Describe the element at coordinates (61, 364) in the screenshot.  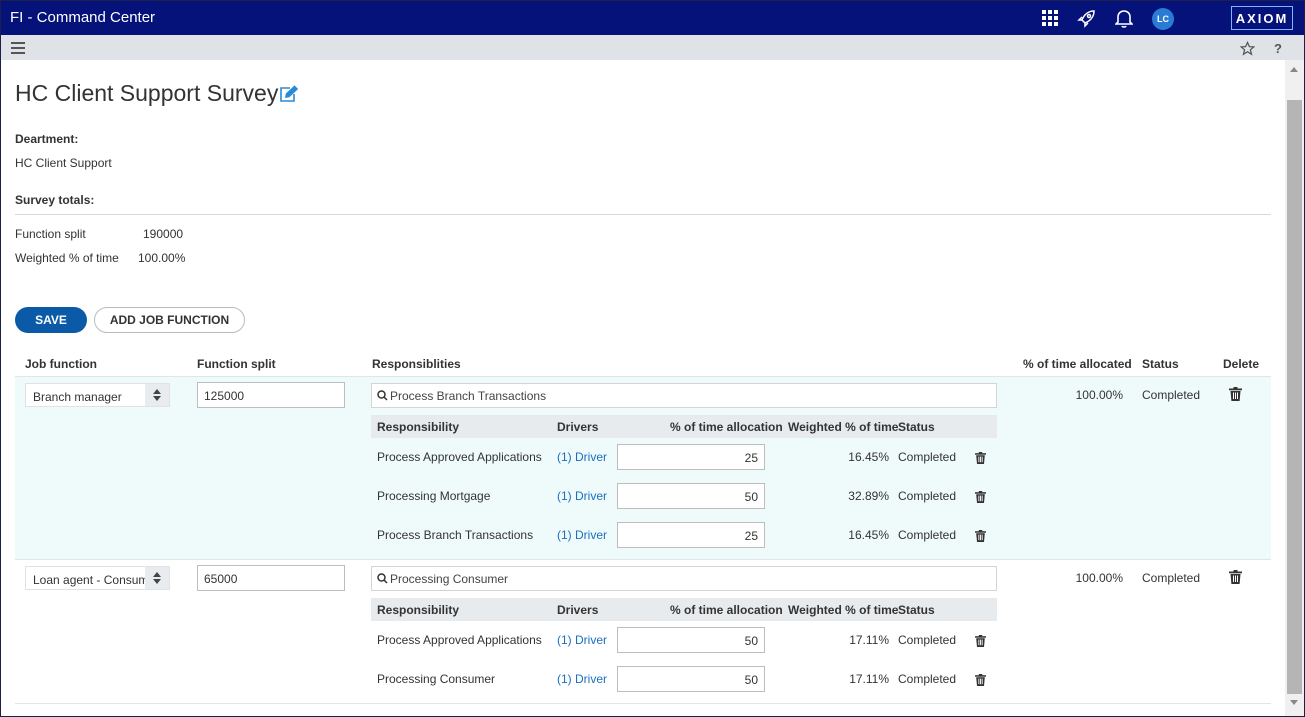
I see `column-header-job-function: Job function` at that location.